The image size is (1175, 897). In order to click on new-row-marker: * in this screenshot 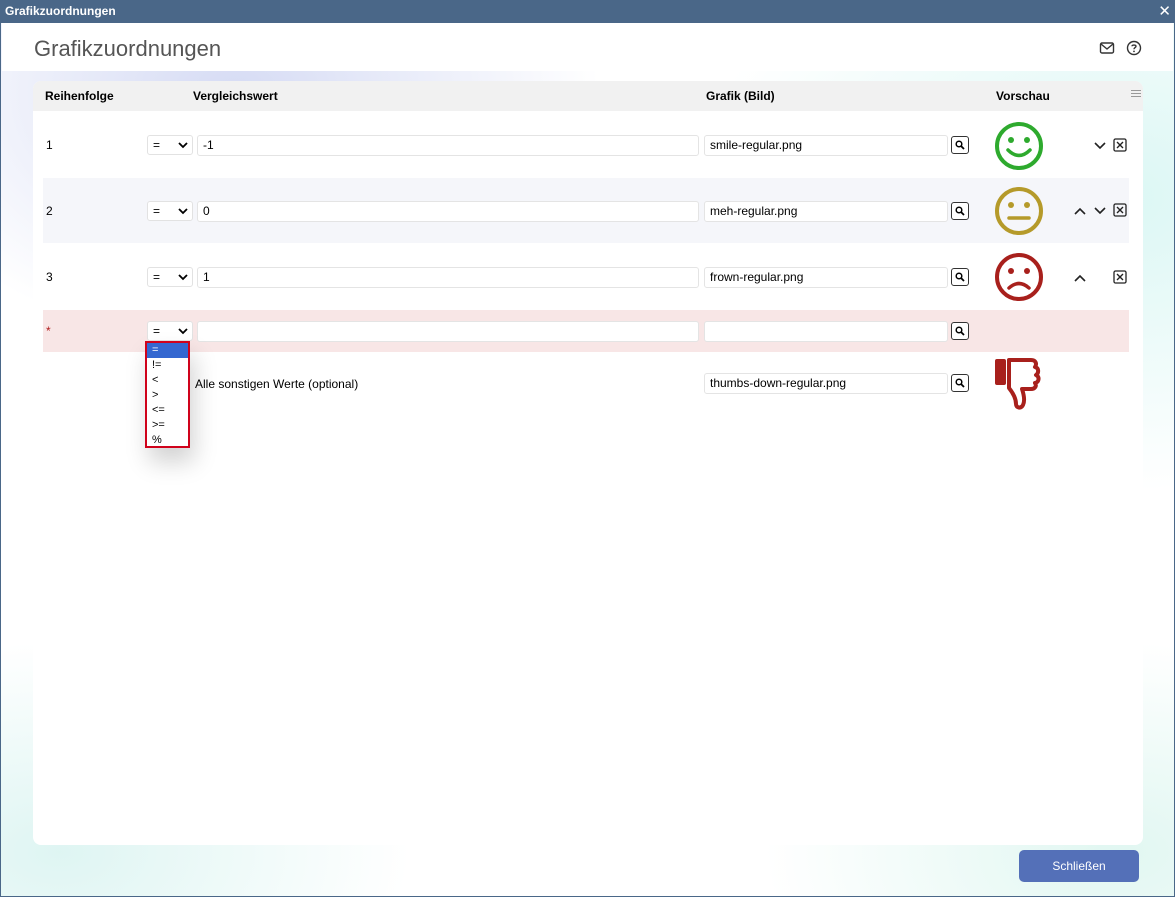, I will do `click(48, 331)`.